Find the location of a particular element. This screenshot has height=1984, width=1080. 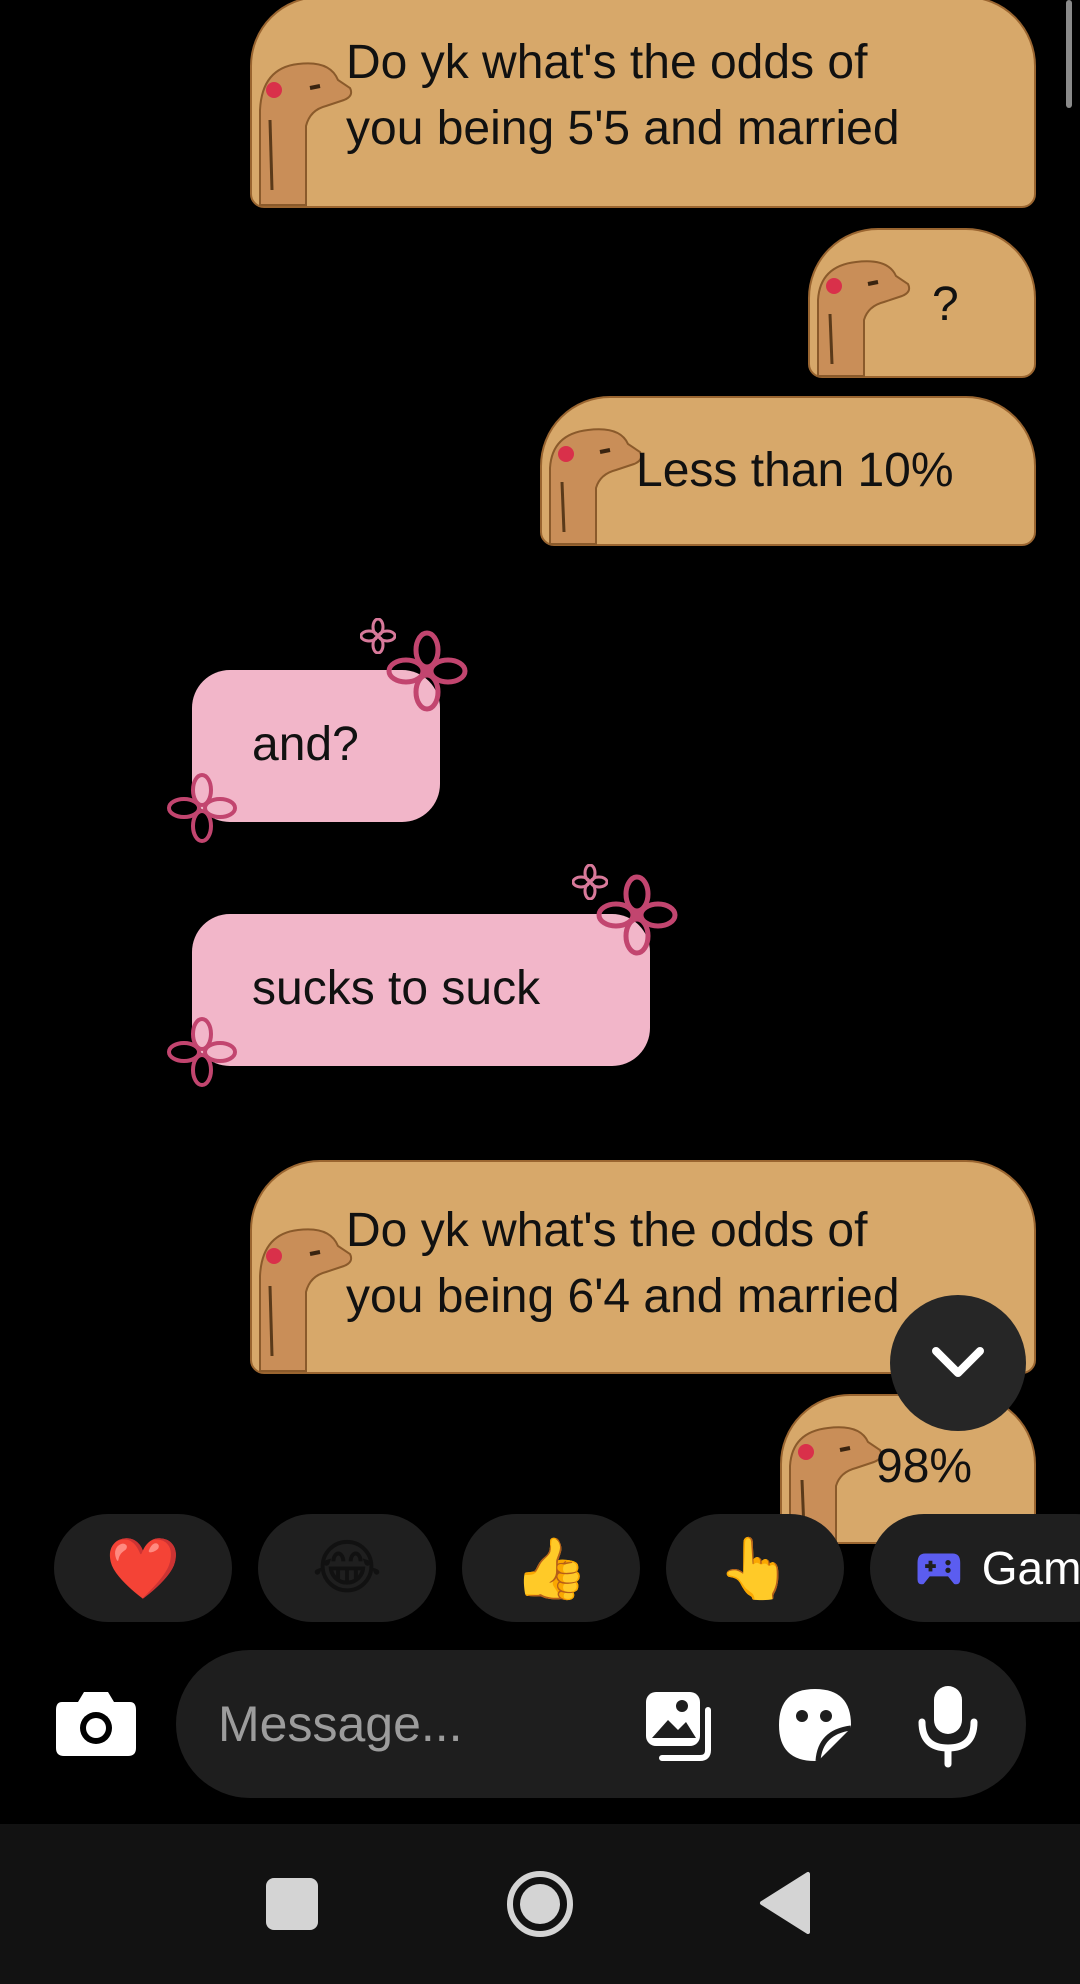

gallery-icon is located at coordinates (678, 1726).